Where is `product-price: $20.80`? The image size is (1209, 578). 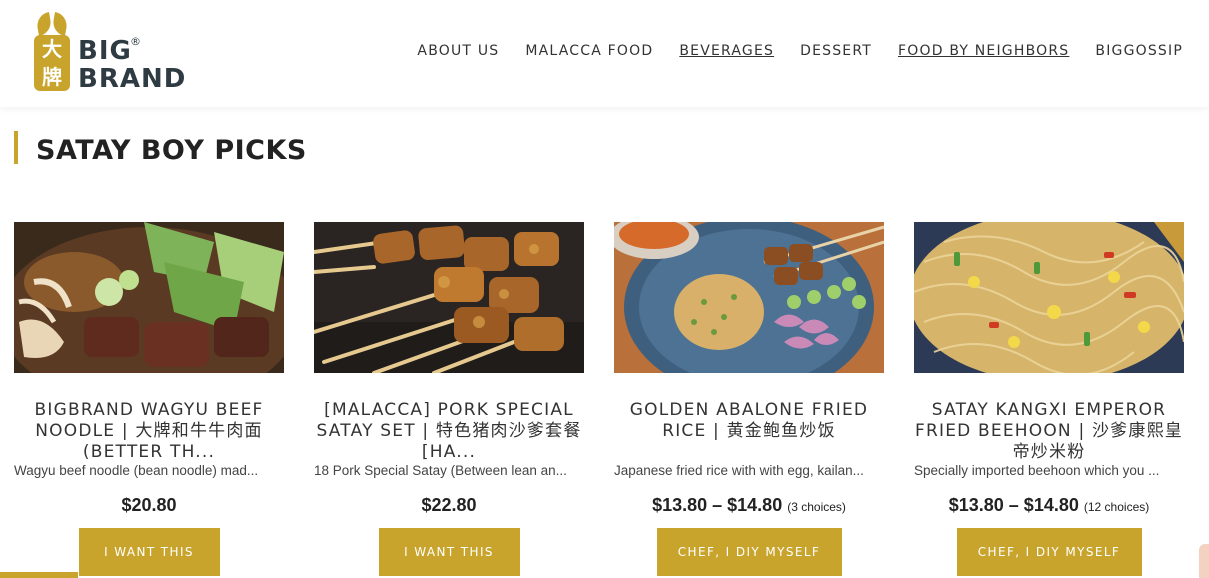
product-price: $20.80 is located at coordinates (149, 505).